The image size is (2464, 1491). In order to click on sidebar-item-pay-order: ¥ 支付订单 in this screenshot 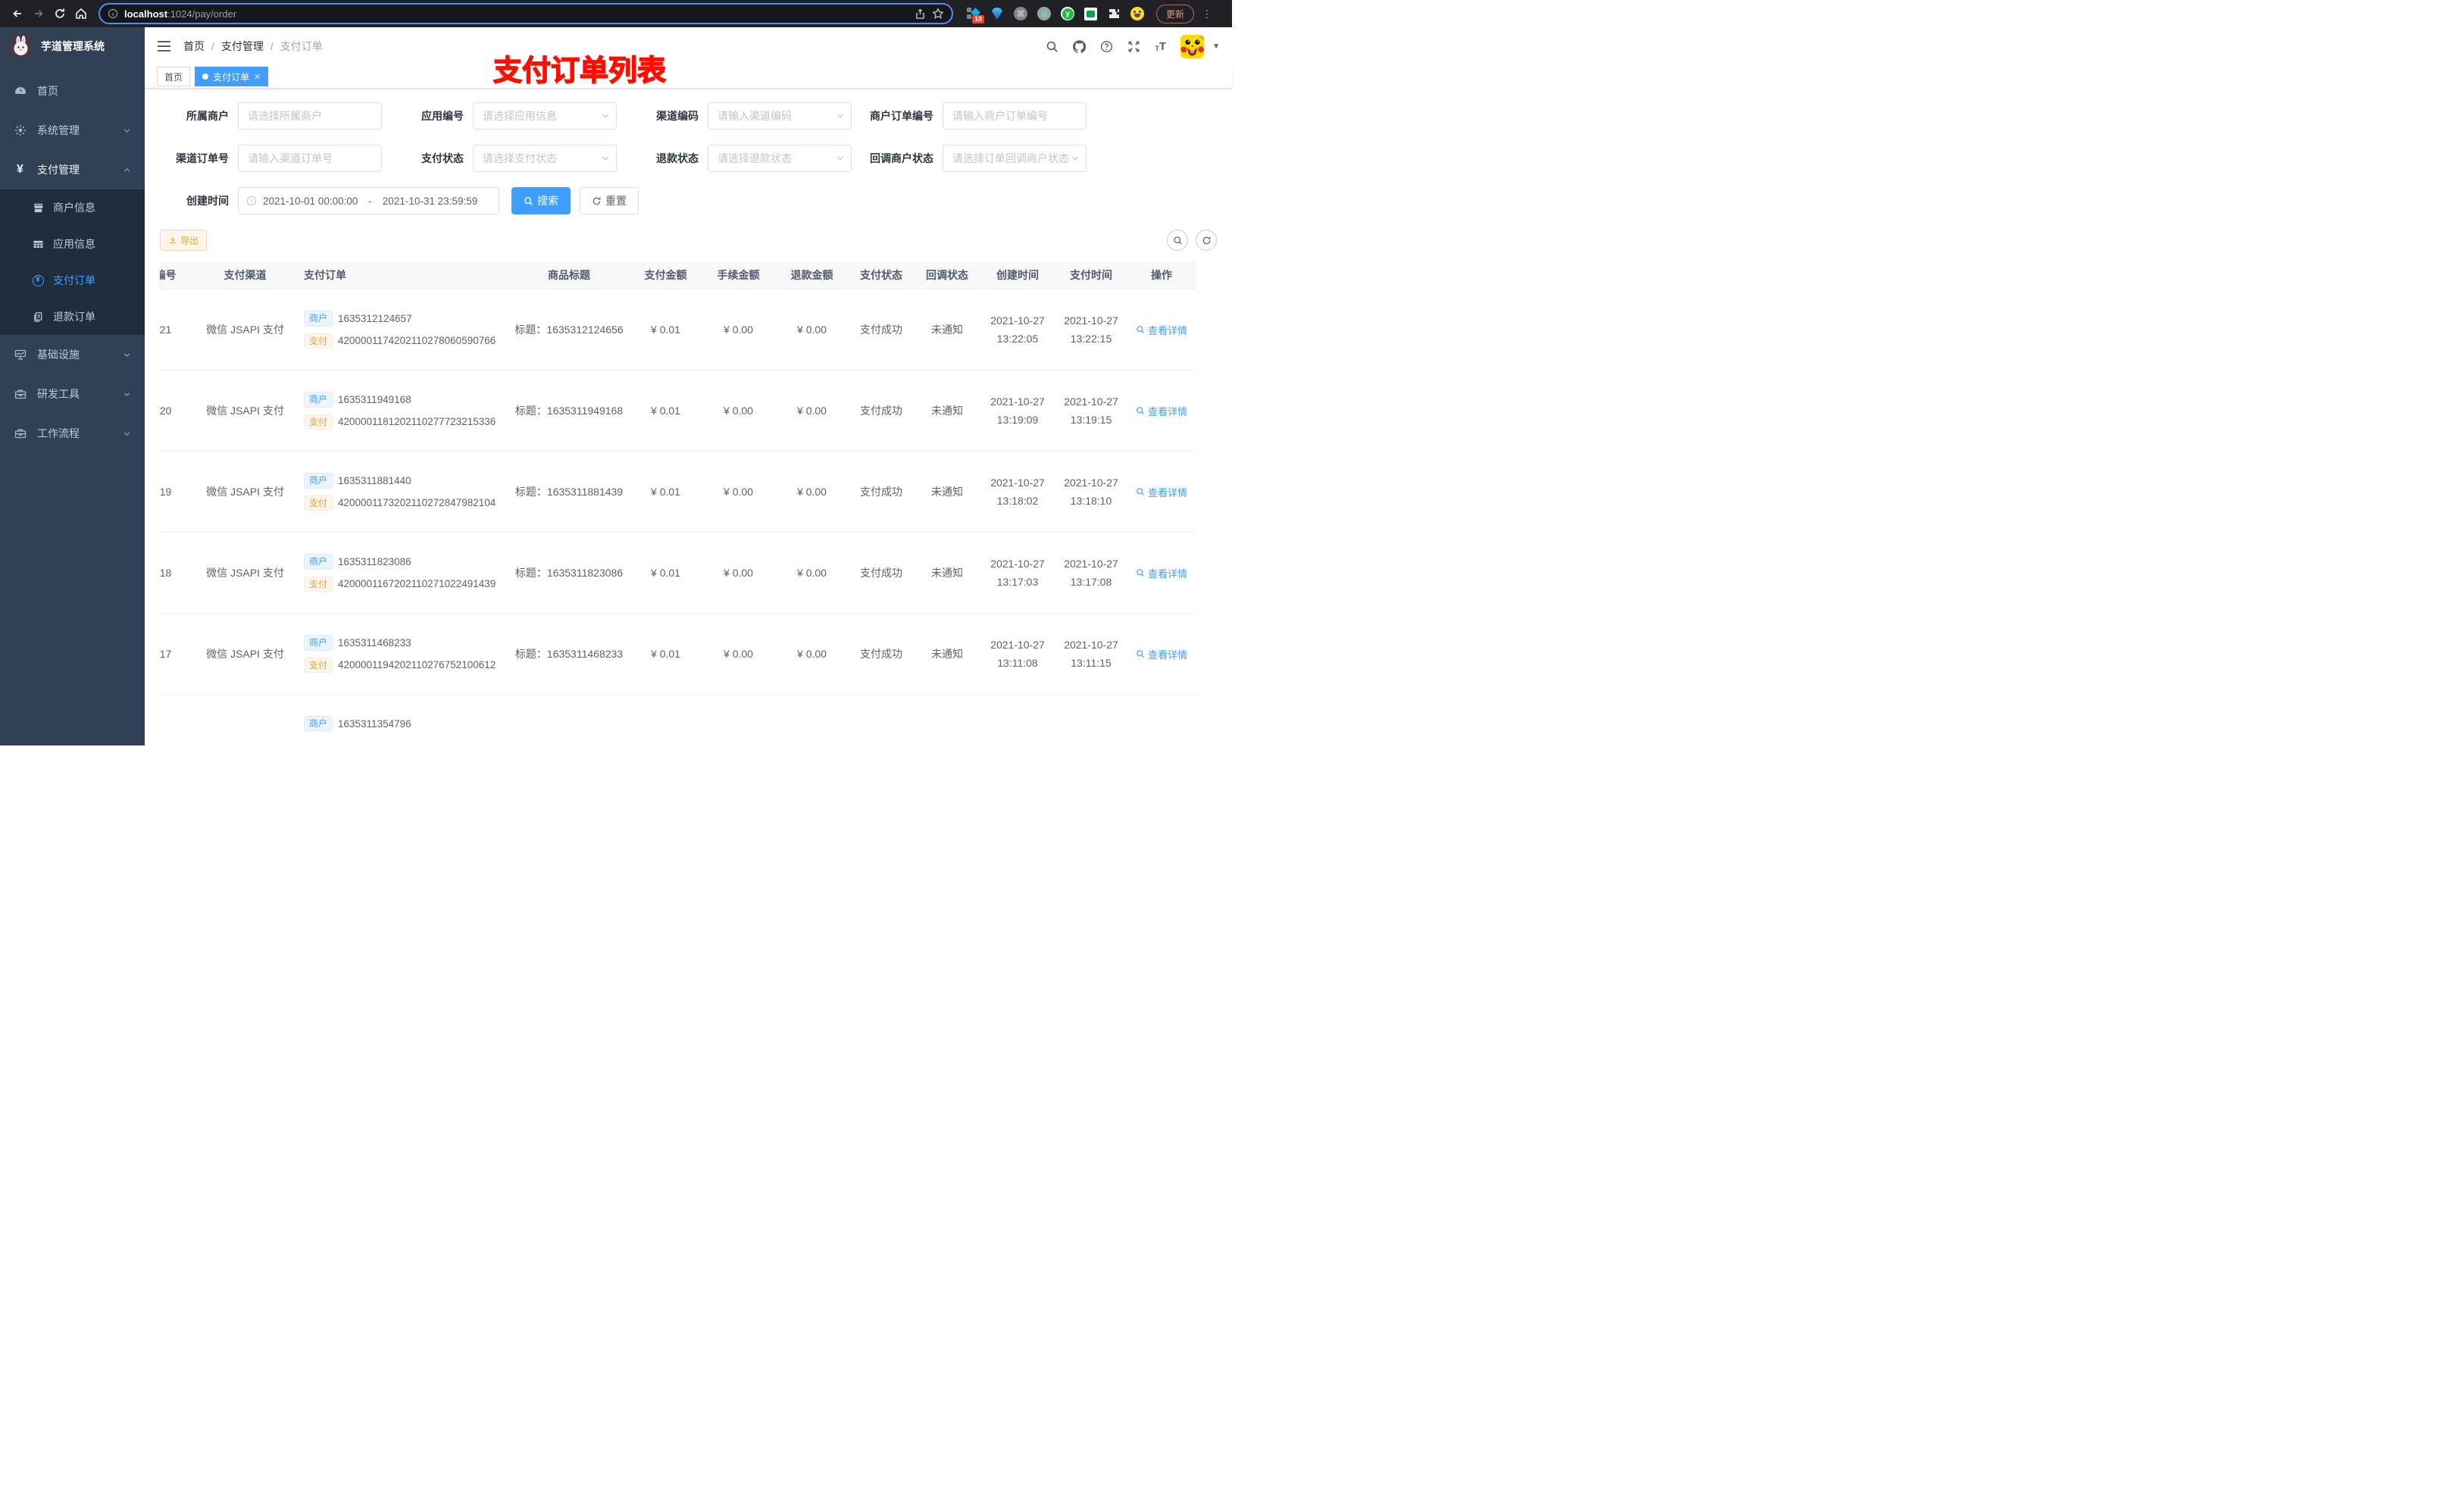, I will do `click(72, 280)`.